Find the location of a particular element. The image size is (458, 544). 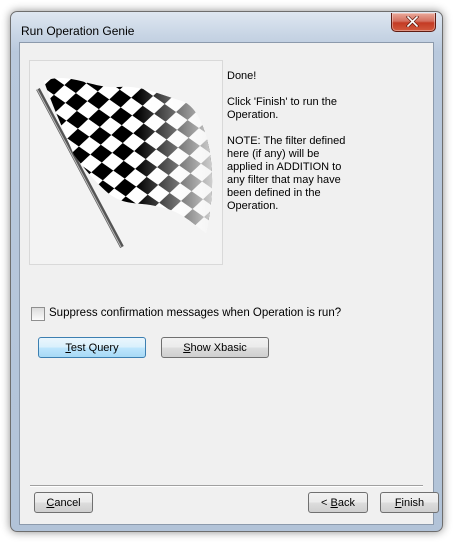

finish-label: inish is located at coordinates (413, 503).